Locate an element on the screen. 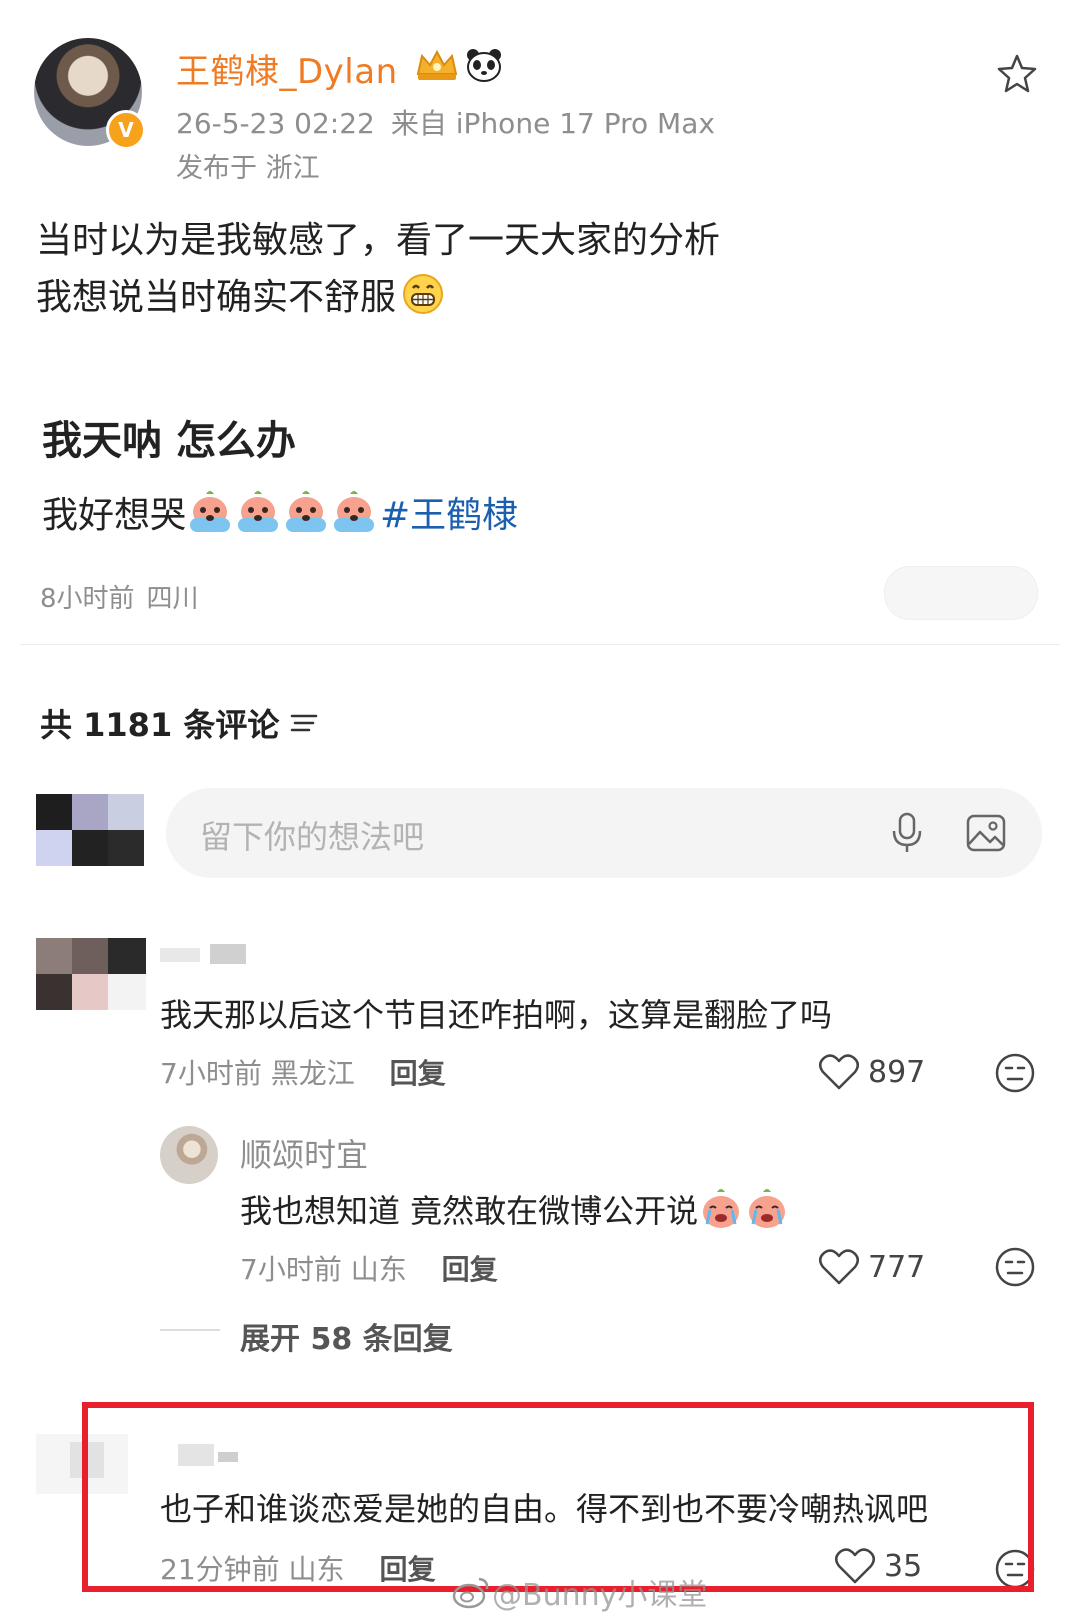 Image resolution: width=1080 pixels, height=1623 pixels. commenter-avatar is located at coordinates (91, 974).